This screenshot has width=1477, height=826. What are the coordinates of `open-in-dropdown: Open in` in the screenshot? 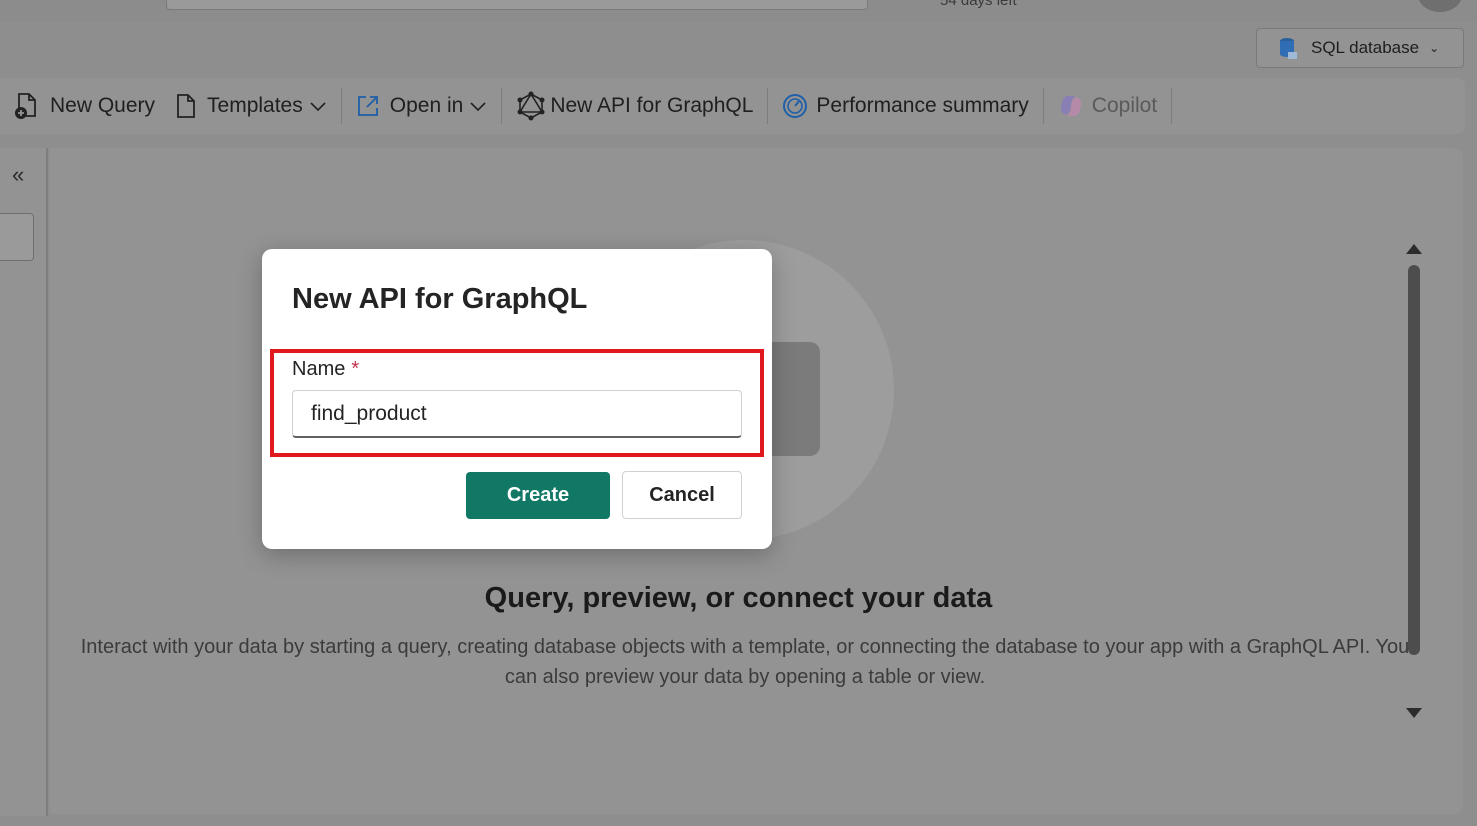 It's located at (422, 106).